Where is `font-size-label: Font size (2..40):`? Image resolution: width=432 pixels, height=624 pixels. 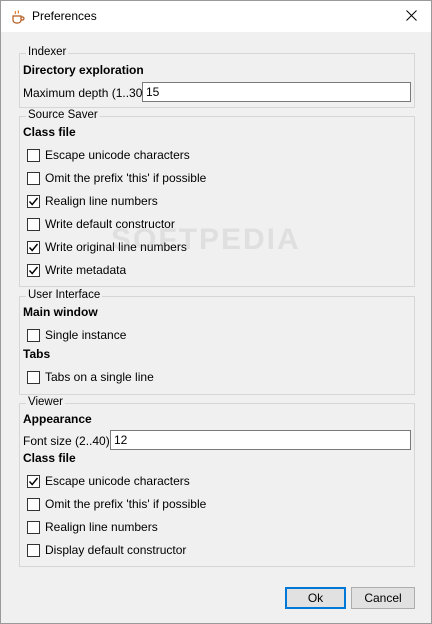 font-size-label: Font size (2..40): is located at coordinates (68, 441).